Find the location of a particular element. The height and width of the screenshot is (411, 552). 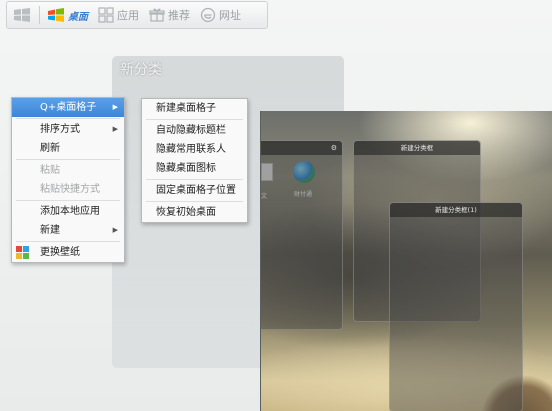

tab-apps: 应用 is located at coordinates (118, 15).